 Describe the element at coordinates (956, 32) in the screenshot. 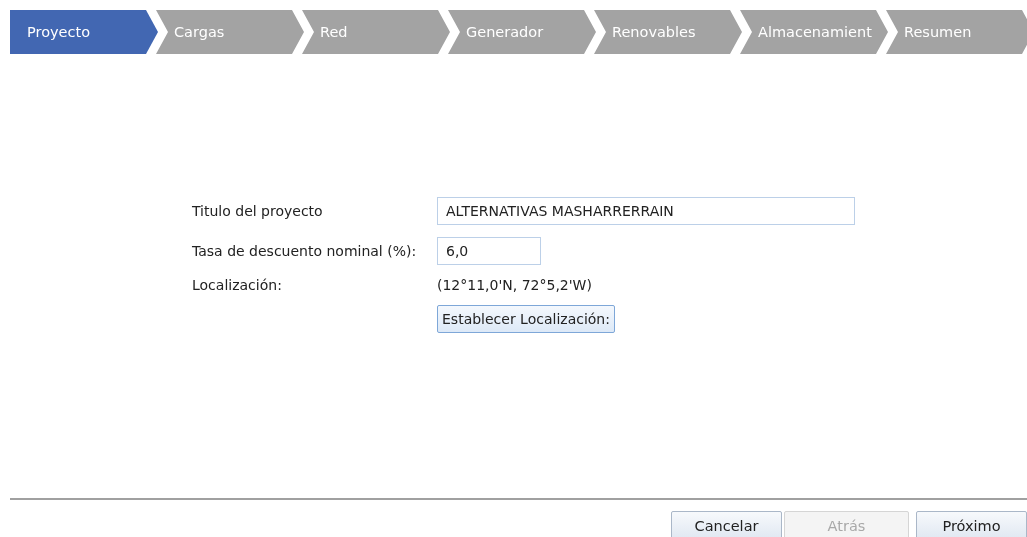

I see `wizard-step-tab: Resumen` at that location.